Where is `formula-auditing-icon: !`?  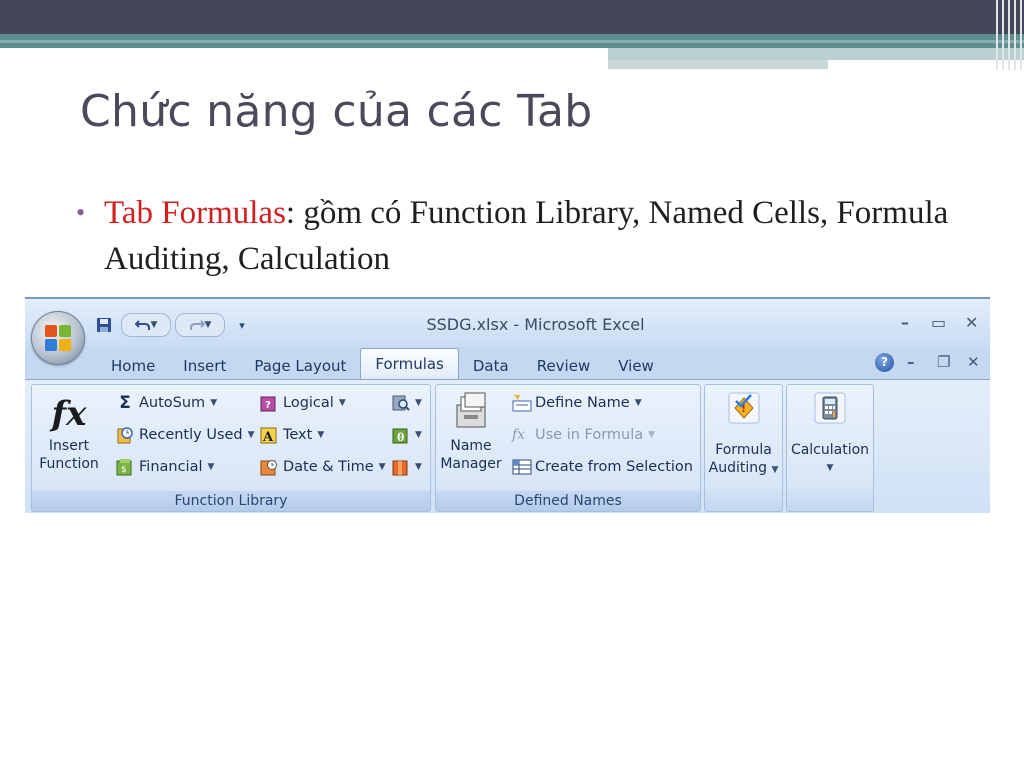 formula-auditing-icon: ! is located at coordinates (743, 416).